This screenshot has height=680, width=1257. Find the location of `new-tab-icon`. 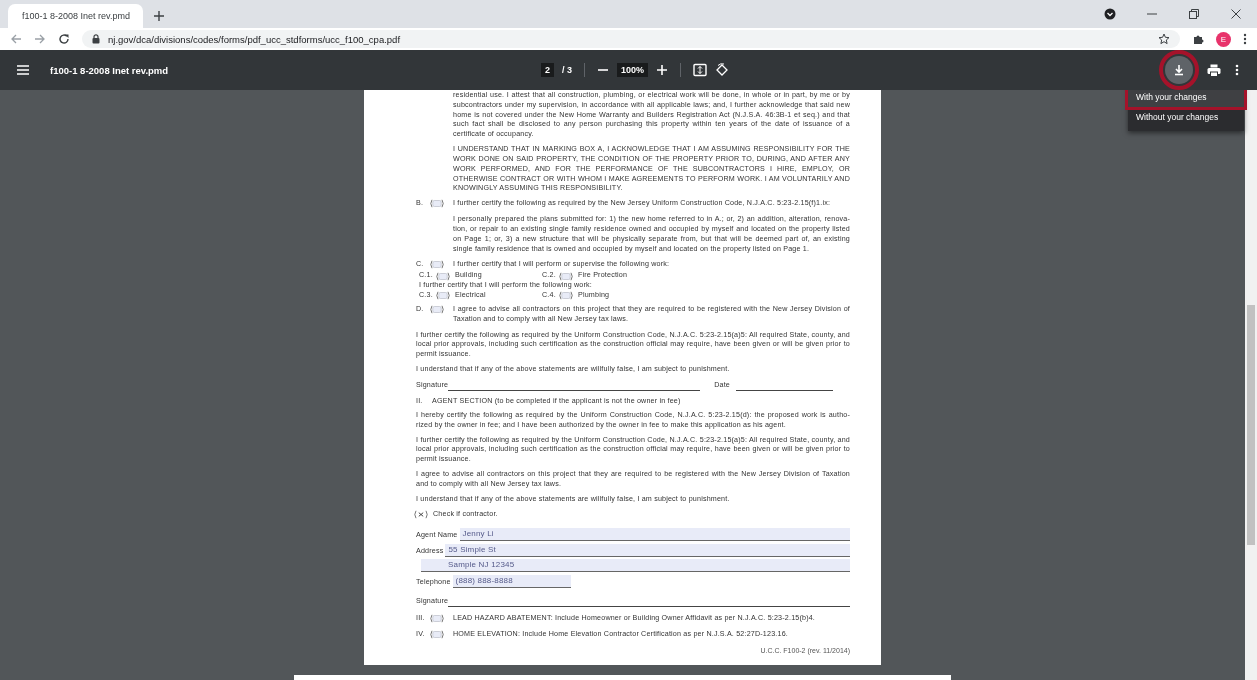

new-tab-icon is located at coordinates (159, 16).